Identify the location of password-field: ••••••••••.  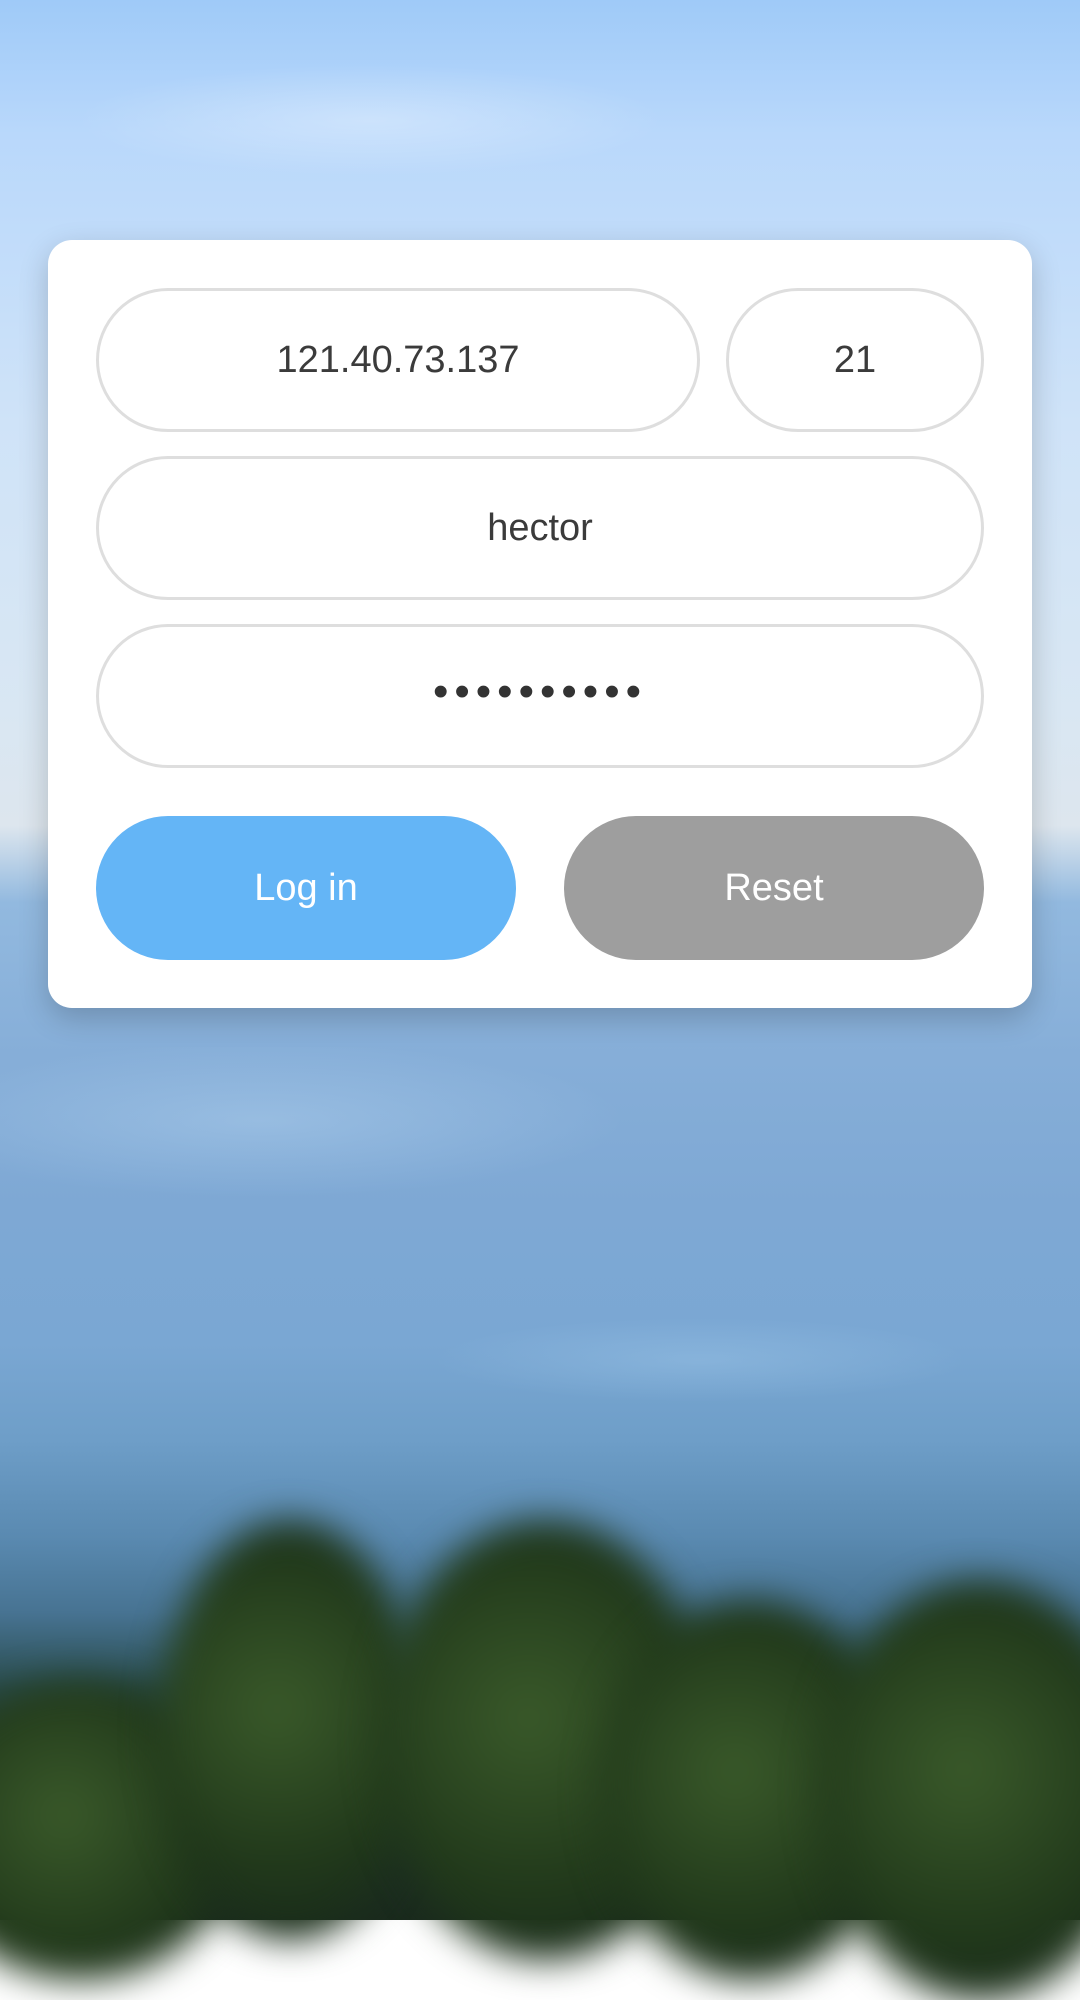
(540, 696).